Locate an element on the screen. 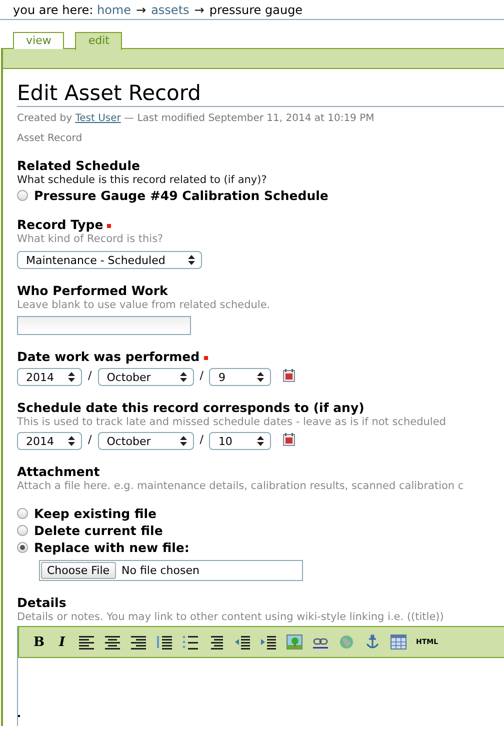 The image size is (504, 754). bullet-list-icon is located at coordinates (190, 642).